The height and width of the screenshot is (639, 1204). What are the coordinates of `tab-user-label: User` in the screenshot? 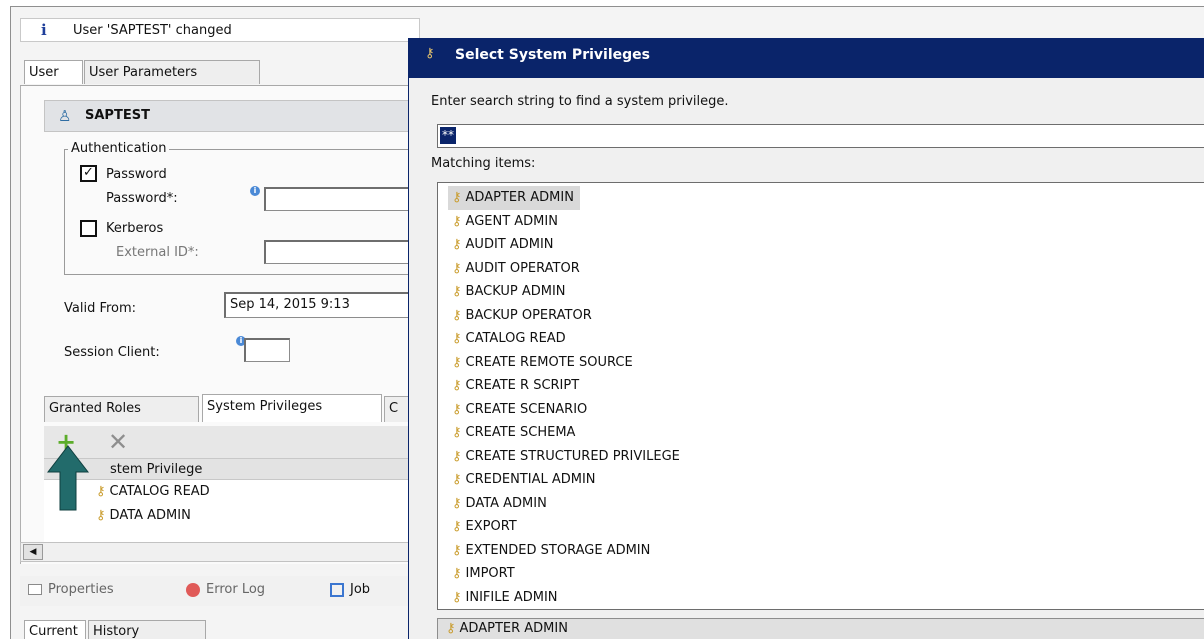 It's located at (44, 72).